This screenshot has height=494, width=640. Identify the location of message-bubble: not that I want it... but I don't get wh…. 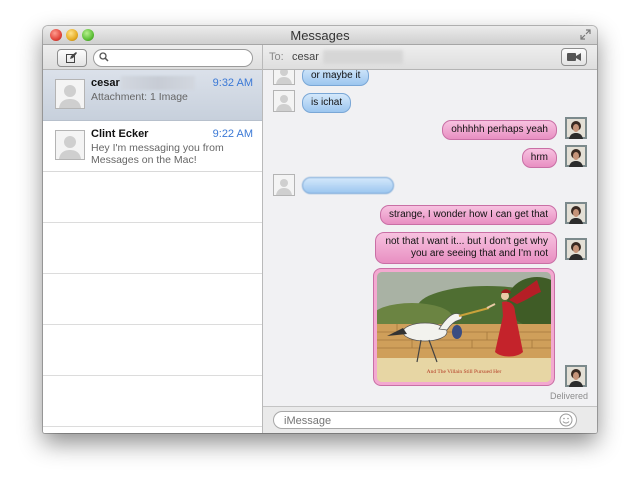
(466, 248).